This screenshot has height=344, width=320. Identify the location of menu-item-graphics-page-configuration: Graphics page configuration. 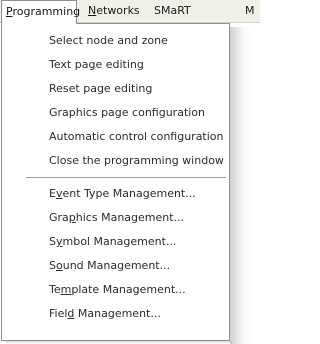
(115, 113).